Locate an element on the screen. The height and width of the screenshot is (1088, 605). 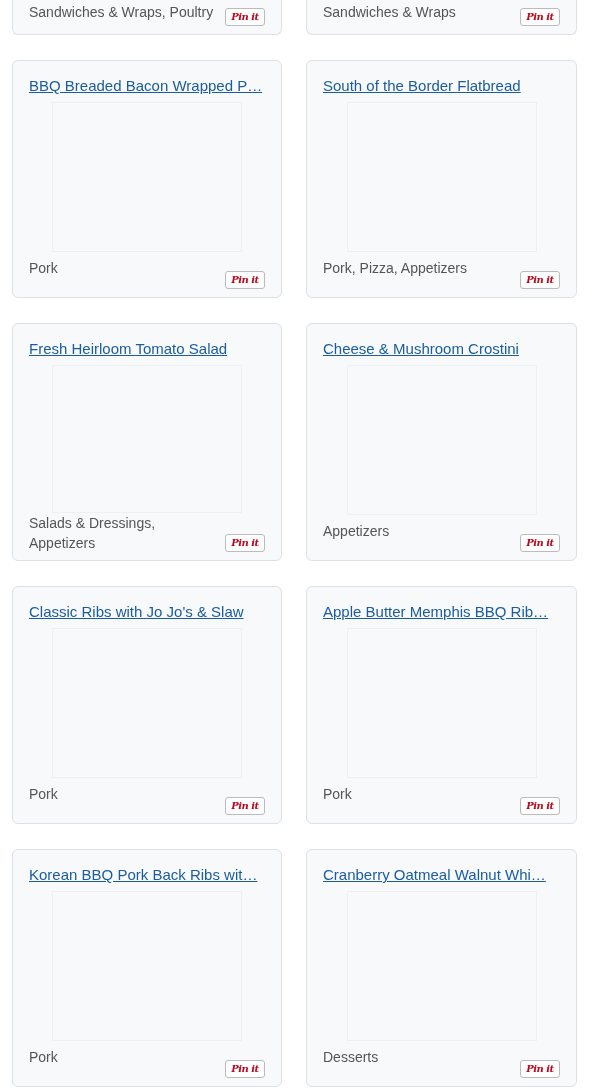
recipe-title-link: Classic Ribs with Jo Jo's & Slaw is located at coordinates (147, 612).